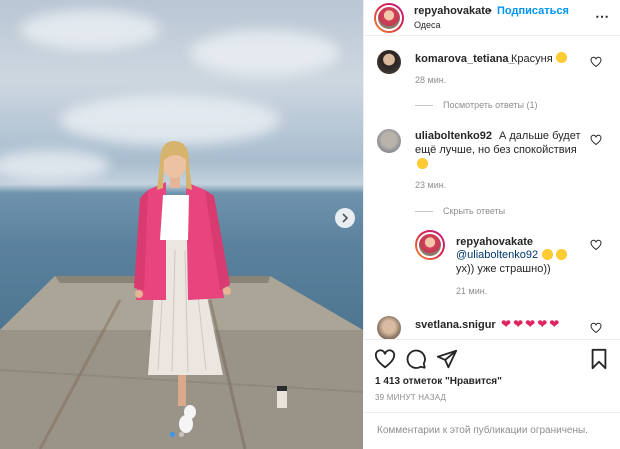 The image size is (620, 449). What do you see at coordinates (455, 325) in the screenshot?
I see `comment-username: svetlana.snigur` at bounding box center [455, 325].